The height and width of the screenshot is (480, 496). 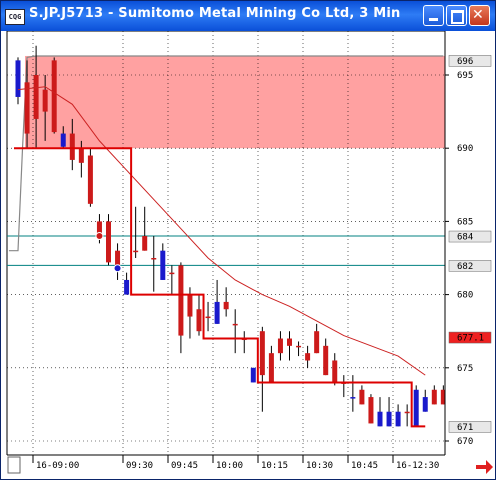 What do you see at coordinates (274, 466) in the screenshot?
I see `x-tick-label: 10:15` at bounding box center [274, 466].